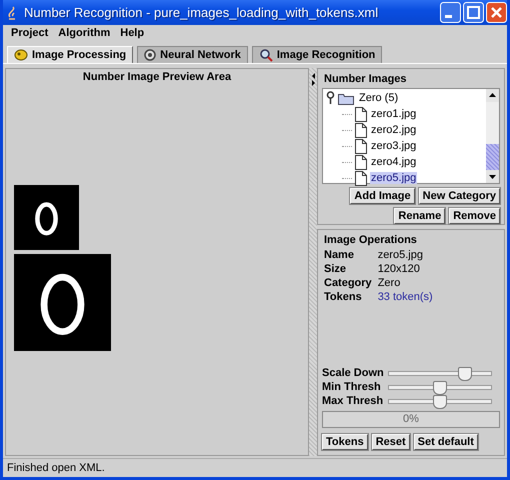  Describe the element at coordinates (474, 216) in the screenshot. I see `button: Remove` at that location.